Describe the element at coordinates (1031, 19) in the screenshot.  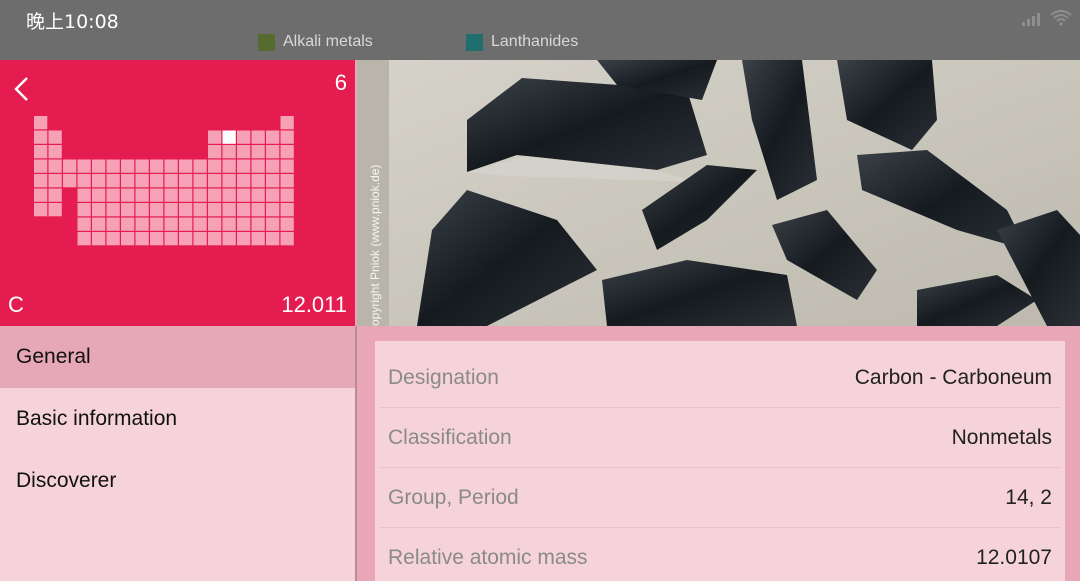
I see `signal-icon` at that location.